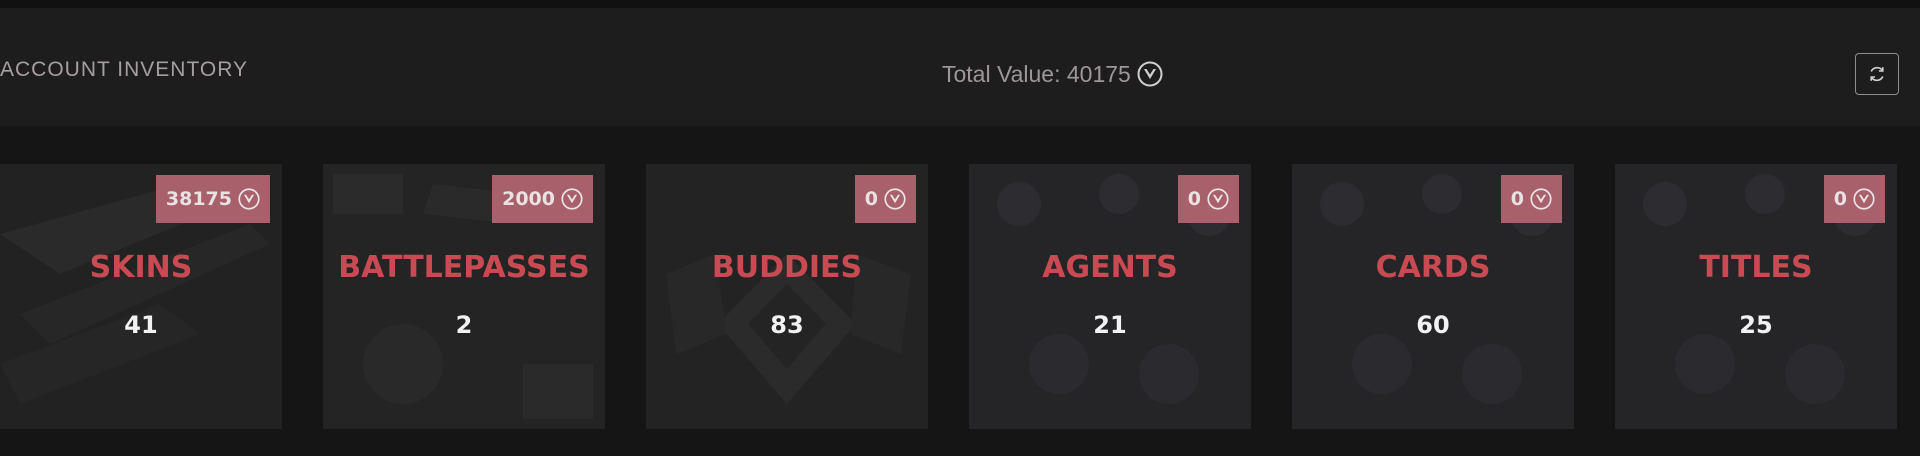 Image resolution: width=1920 pixels, height=456 pixels. Describe the element at coordinates (787, 296) in the screenshot. I see `category-card-buddies: 0 BUDDIES 83` at that location.